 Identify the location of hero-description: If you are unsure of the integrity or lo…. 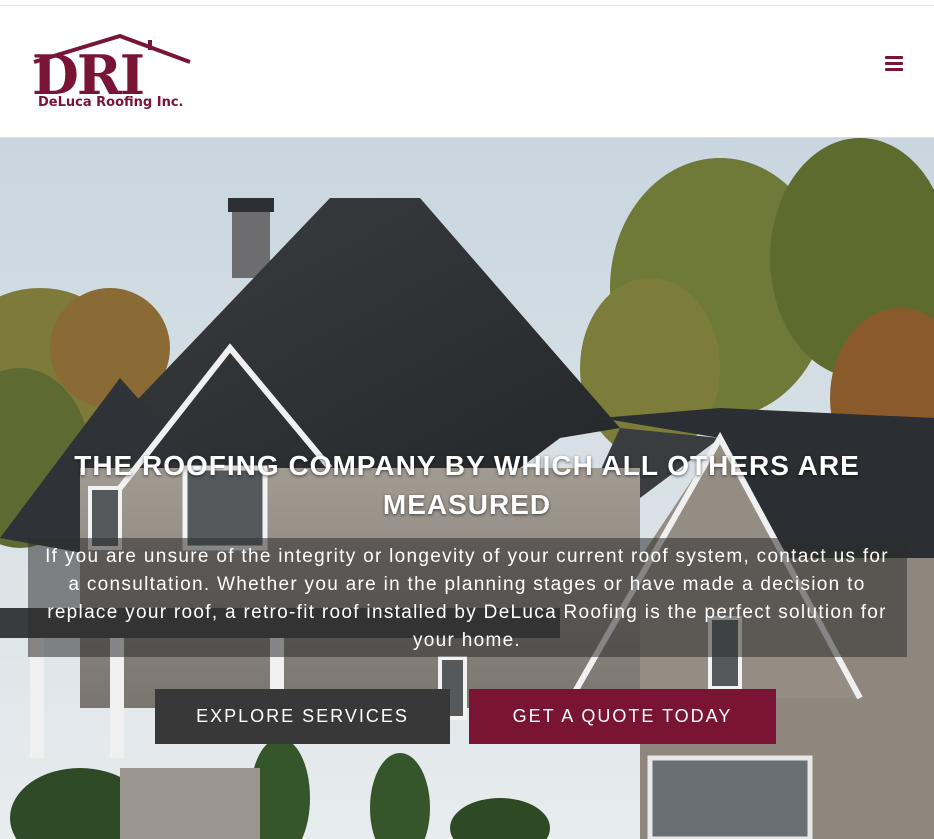
(467, 598).